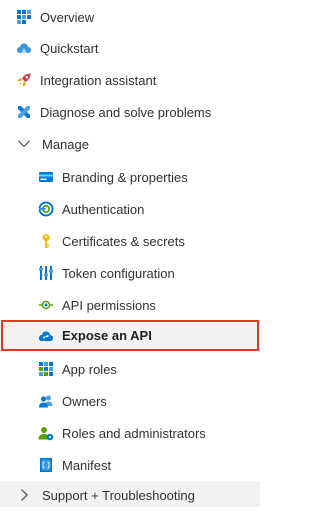 The width and height of the screenshot is (320, 511). I want to click on nav-item-branding: Branding & properties, so click(130, 177).